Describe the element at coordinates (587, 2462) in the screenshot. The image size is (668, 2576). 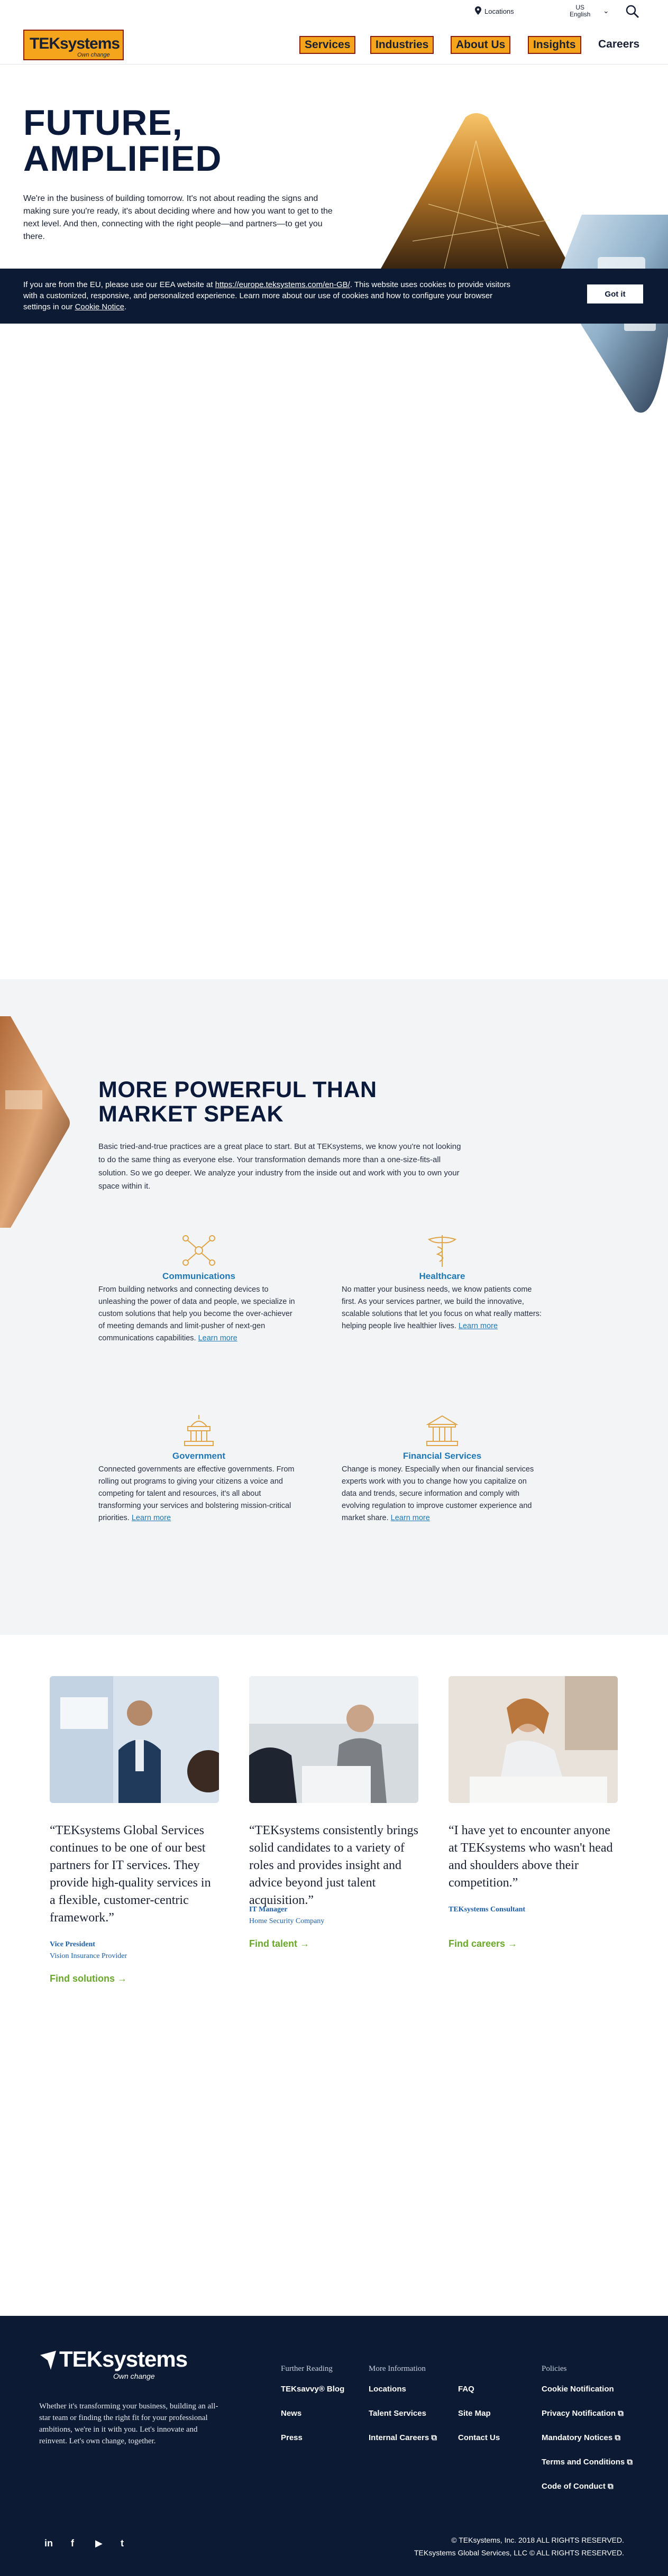
I see `footer-link-terms-and-conditions: Terms and Conditions ⧉` at that location.